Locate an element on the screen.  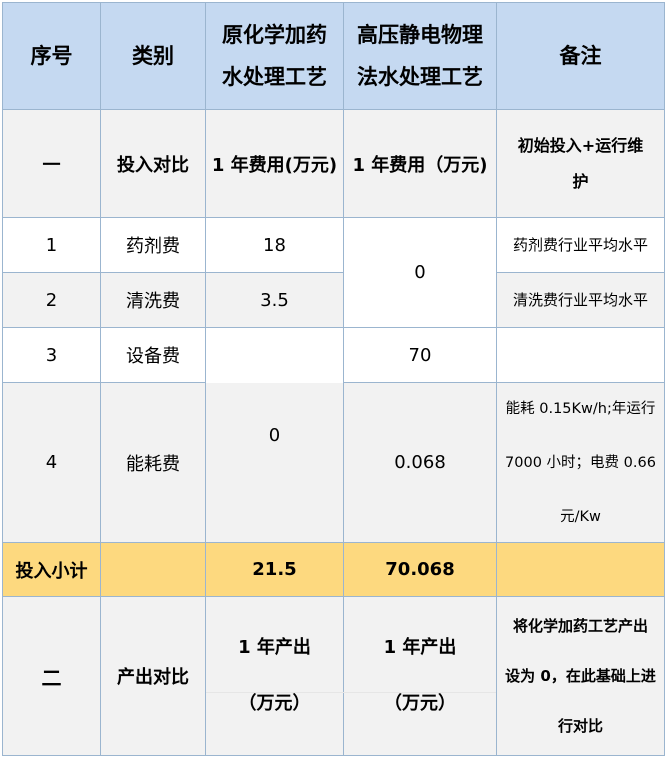
header-physical-process: 高压静电物理 法水处理工艺 is located at coordinates (420, 56).